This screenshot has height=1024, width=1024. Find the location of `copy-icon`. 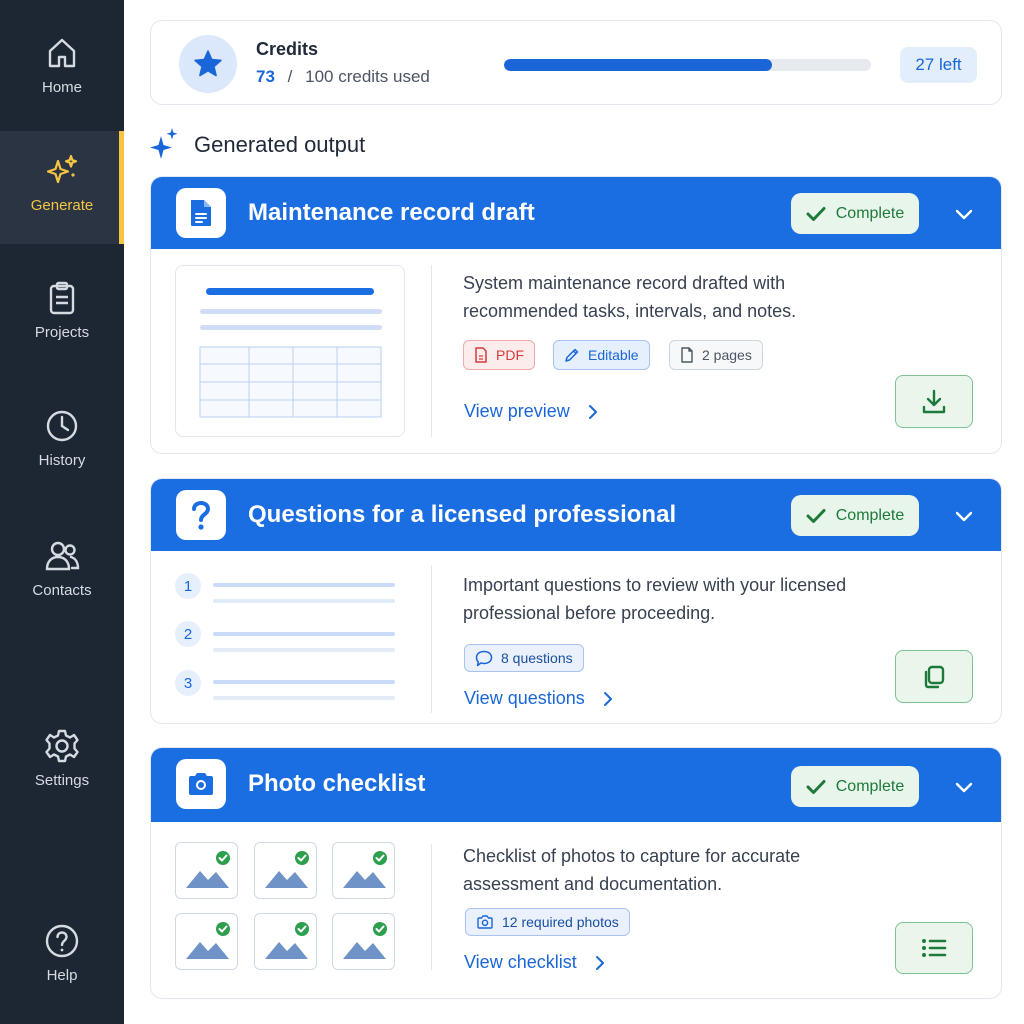

copy-icon is located at coordinates (934, 676).